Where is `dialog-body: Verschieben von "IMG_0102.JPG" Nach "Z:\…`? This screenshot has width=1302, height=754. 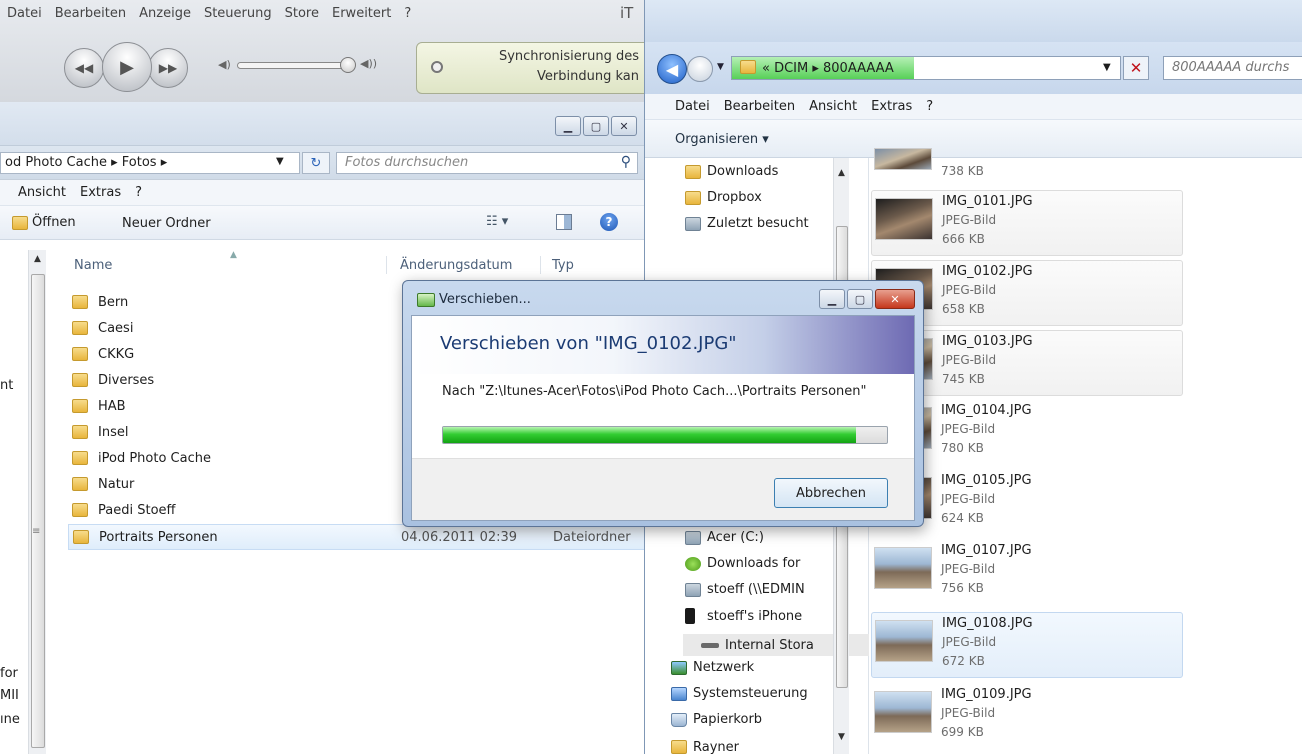 dialog-body: Verschieben von "IMG_0102.JPG" Nach "Z:\… is located at coordinates (663, 418).